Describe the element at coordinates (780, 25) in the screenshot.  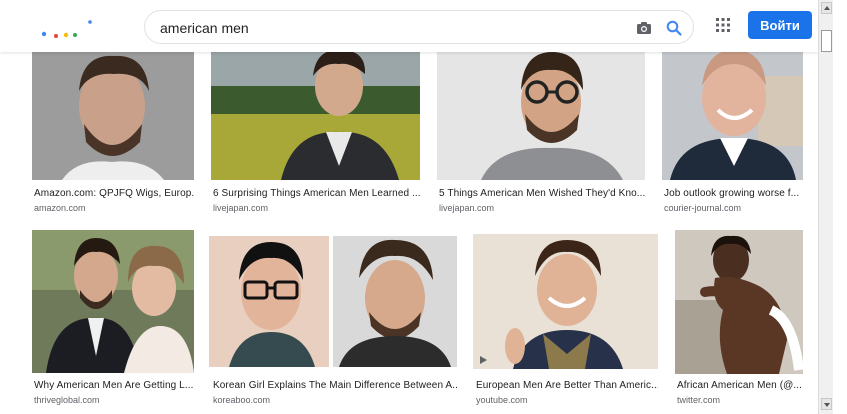
I see `login-button: Войти` at that location.